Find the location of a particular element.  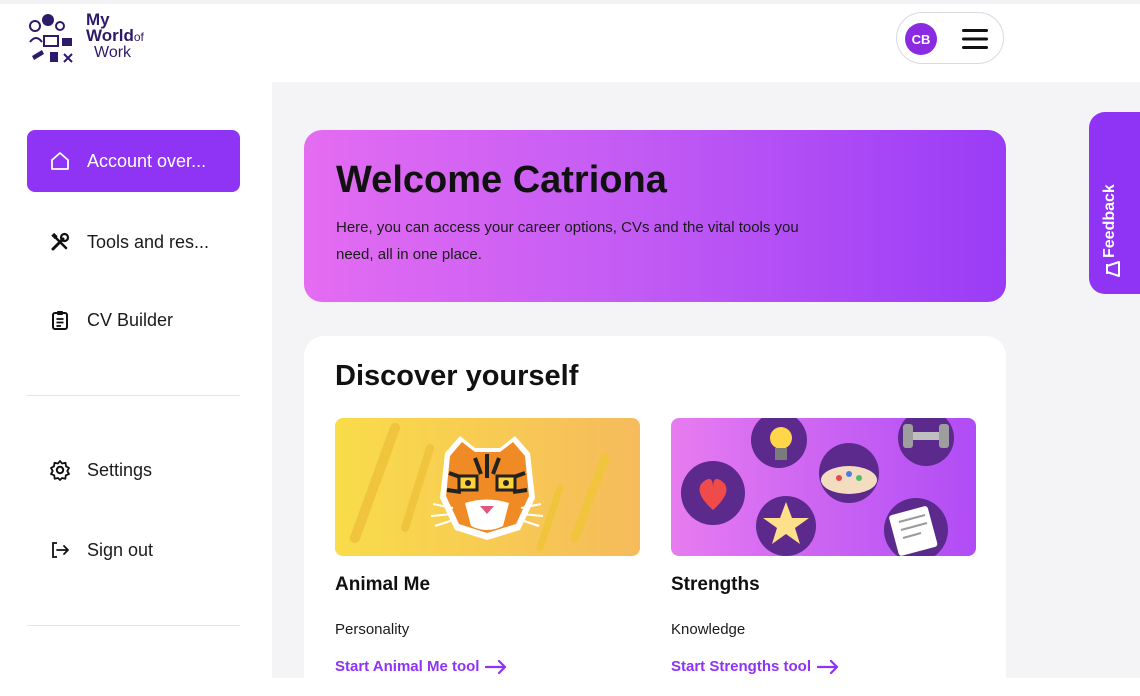

sidebar-item-sign-out: Sign out is located at coordinates (133, 550).